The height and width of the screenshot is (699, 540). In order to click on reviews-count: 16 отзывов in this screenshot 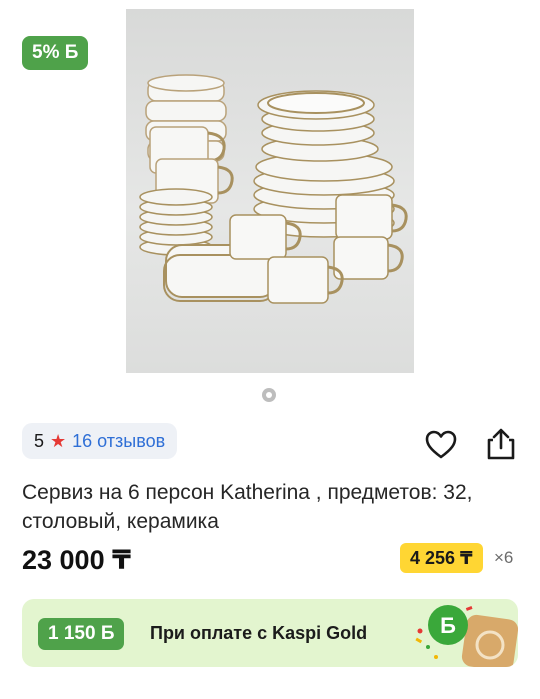, I will do `click(118, 441)`.